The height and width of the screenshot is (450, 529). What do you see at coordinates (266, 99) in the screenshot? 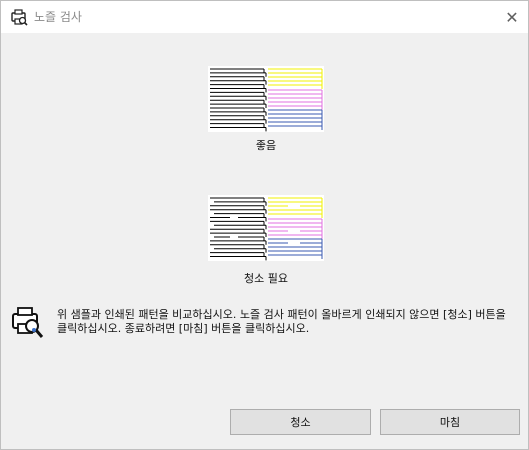
I see `good-pattern-image` at bounding box center [266, 99].